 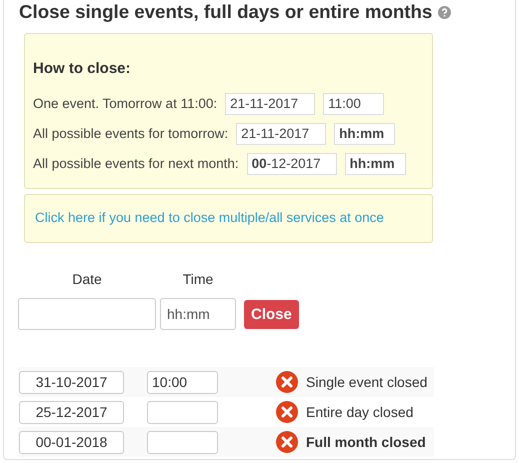 What do you see at coordinates (360, 412) in the screenshot?
I see `status-text: Entire day closed` at bounding box center [360, 412].